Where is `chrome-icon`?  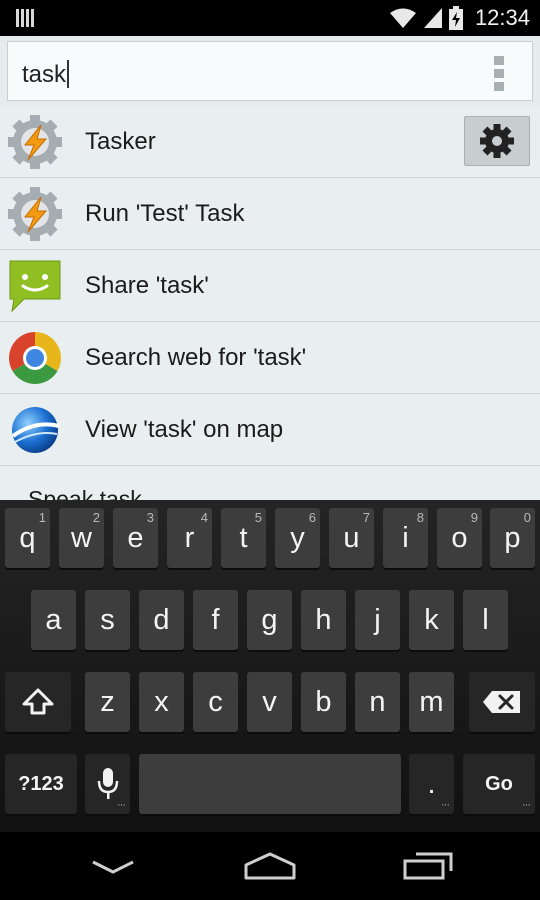
chrome-icon is located at coordinates (35, 358).